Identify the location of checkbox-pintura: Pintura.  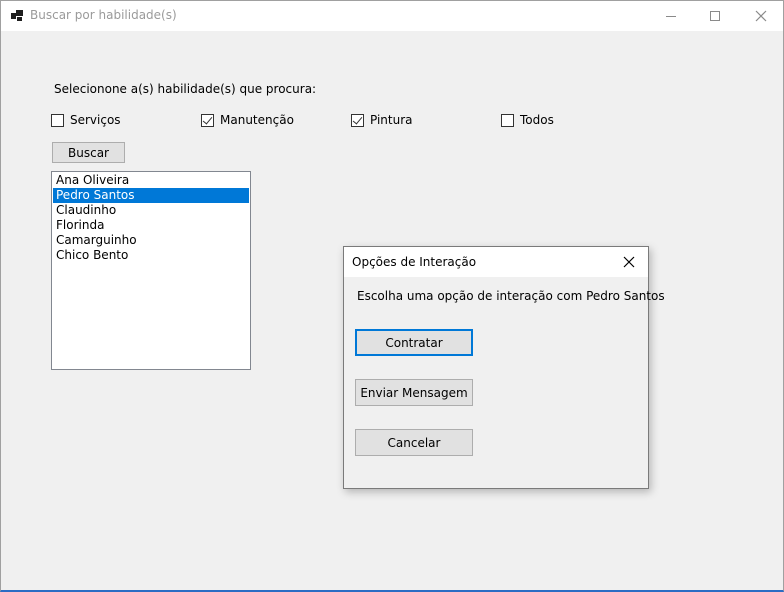
(382, 120).